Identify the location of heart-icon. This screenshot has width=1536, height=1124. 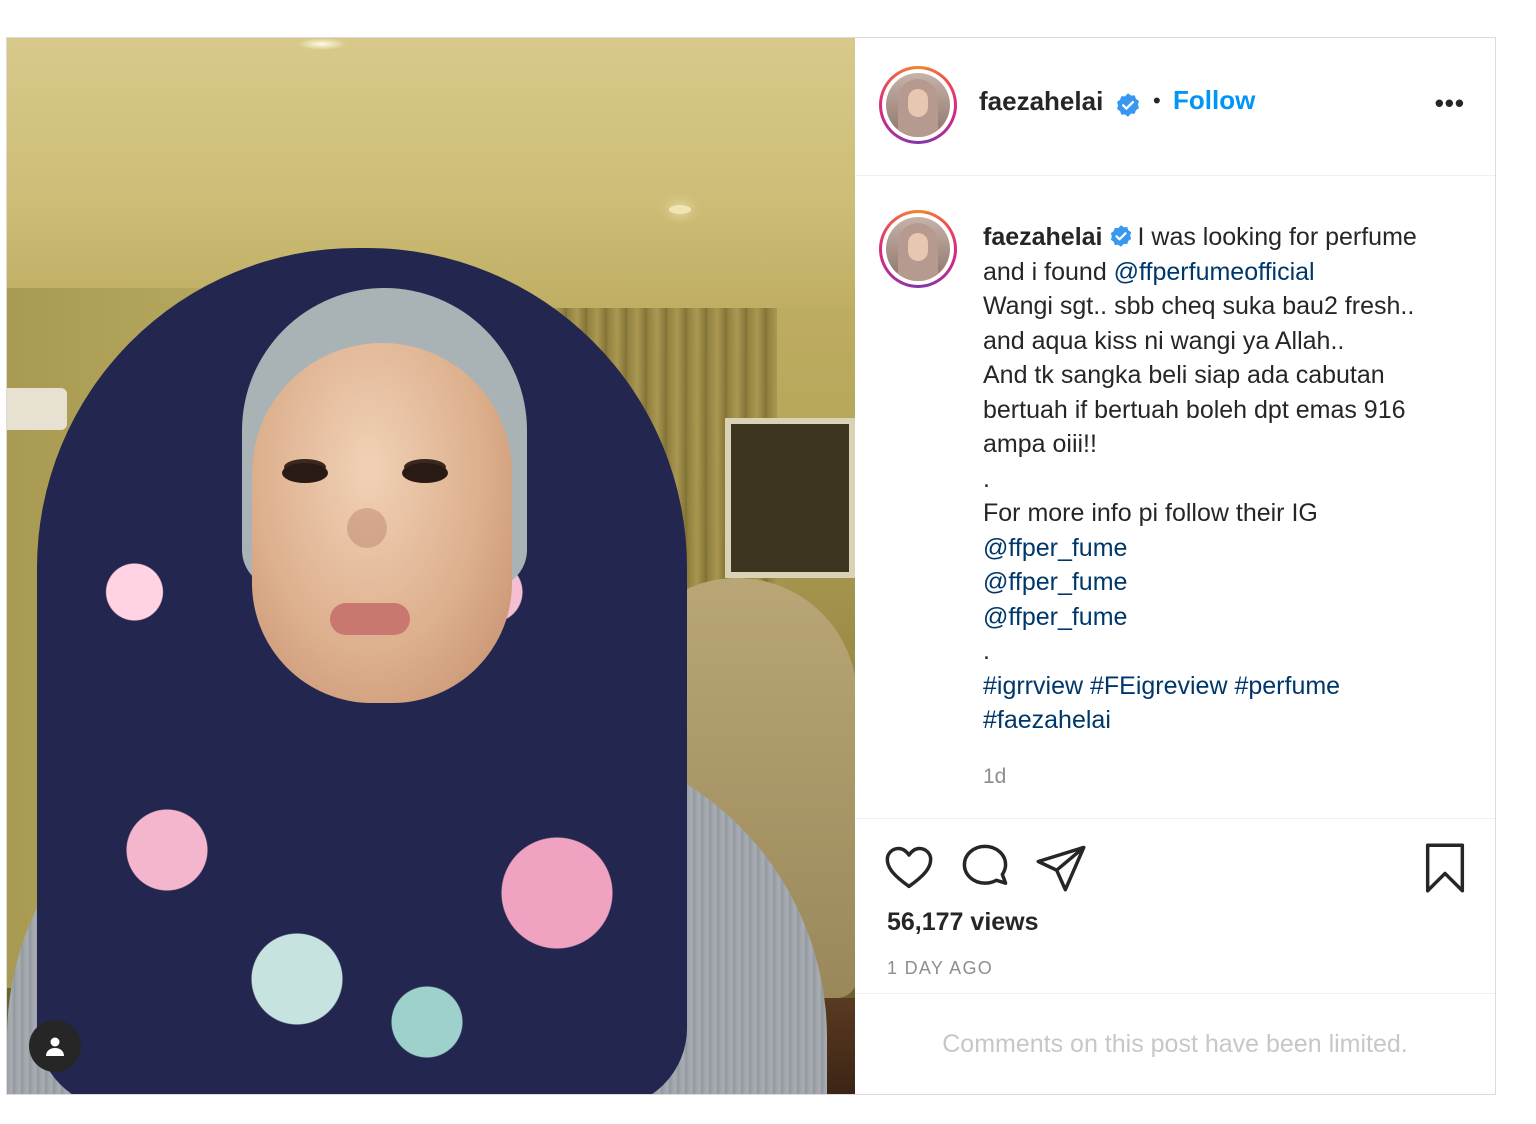
(909, 868).